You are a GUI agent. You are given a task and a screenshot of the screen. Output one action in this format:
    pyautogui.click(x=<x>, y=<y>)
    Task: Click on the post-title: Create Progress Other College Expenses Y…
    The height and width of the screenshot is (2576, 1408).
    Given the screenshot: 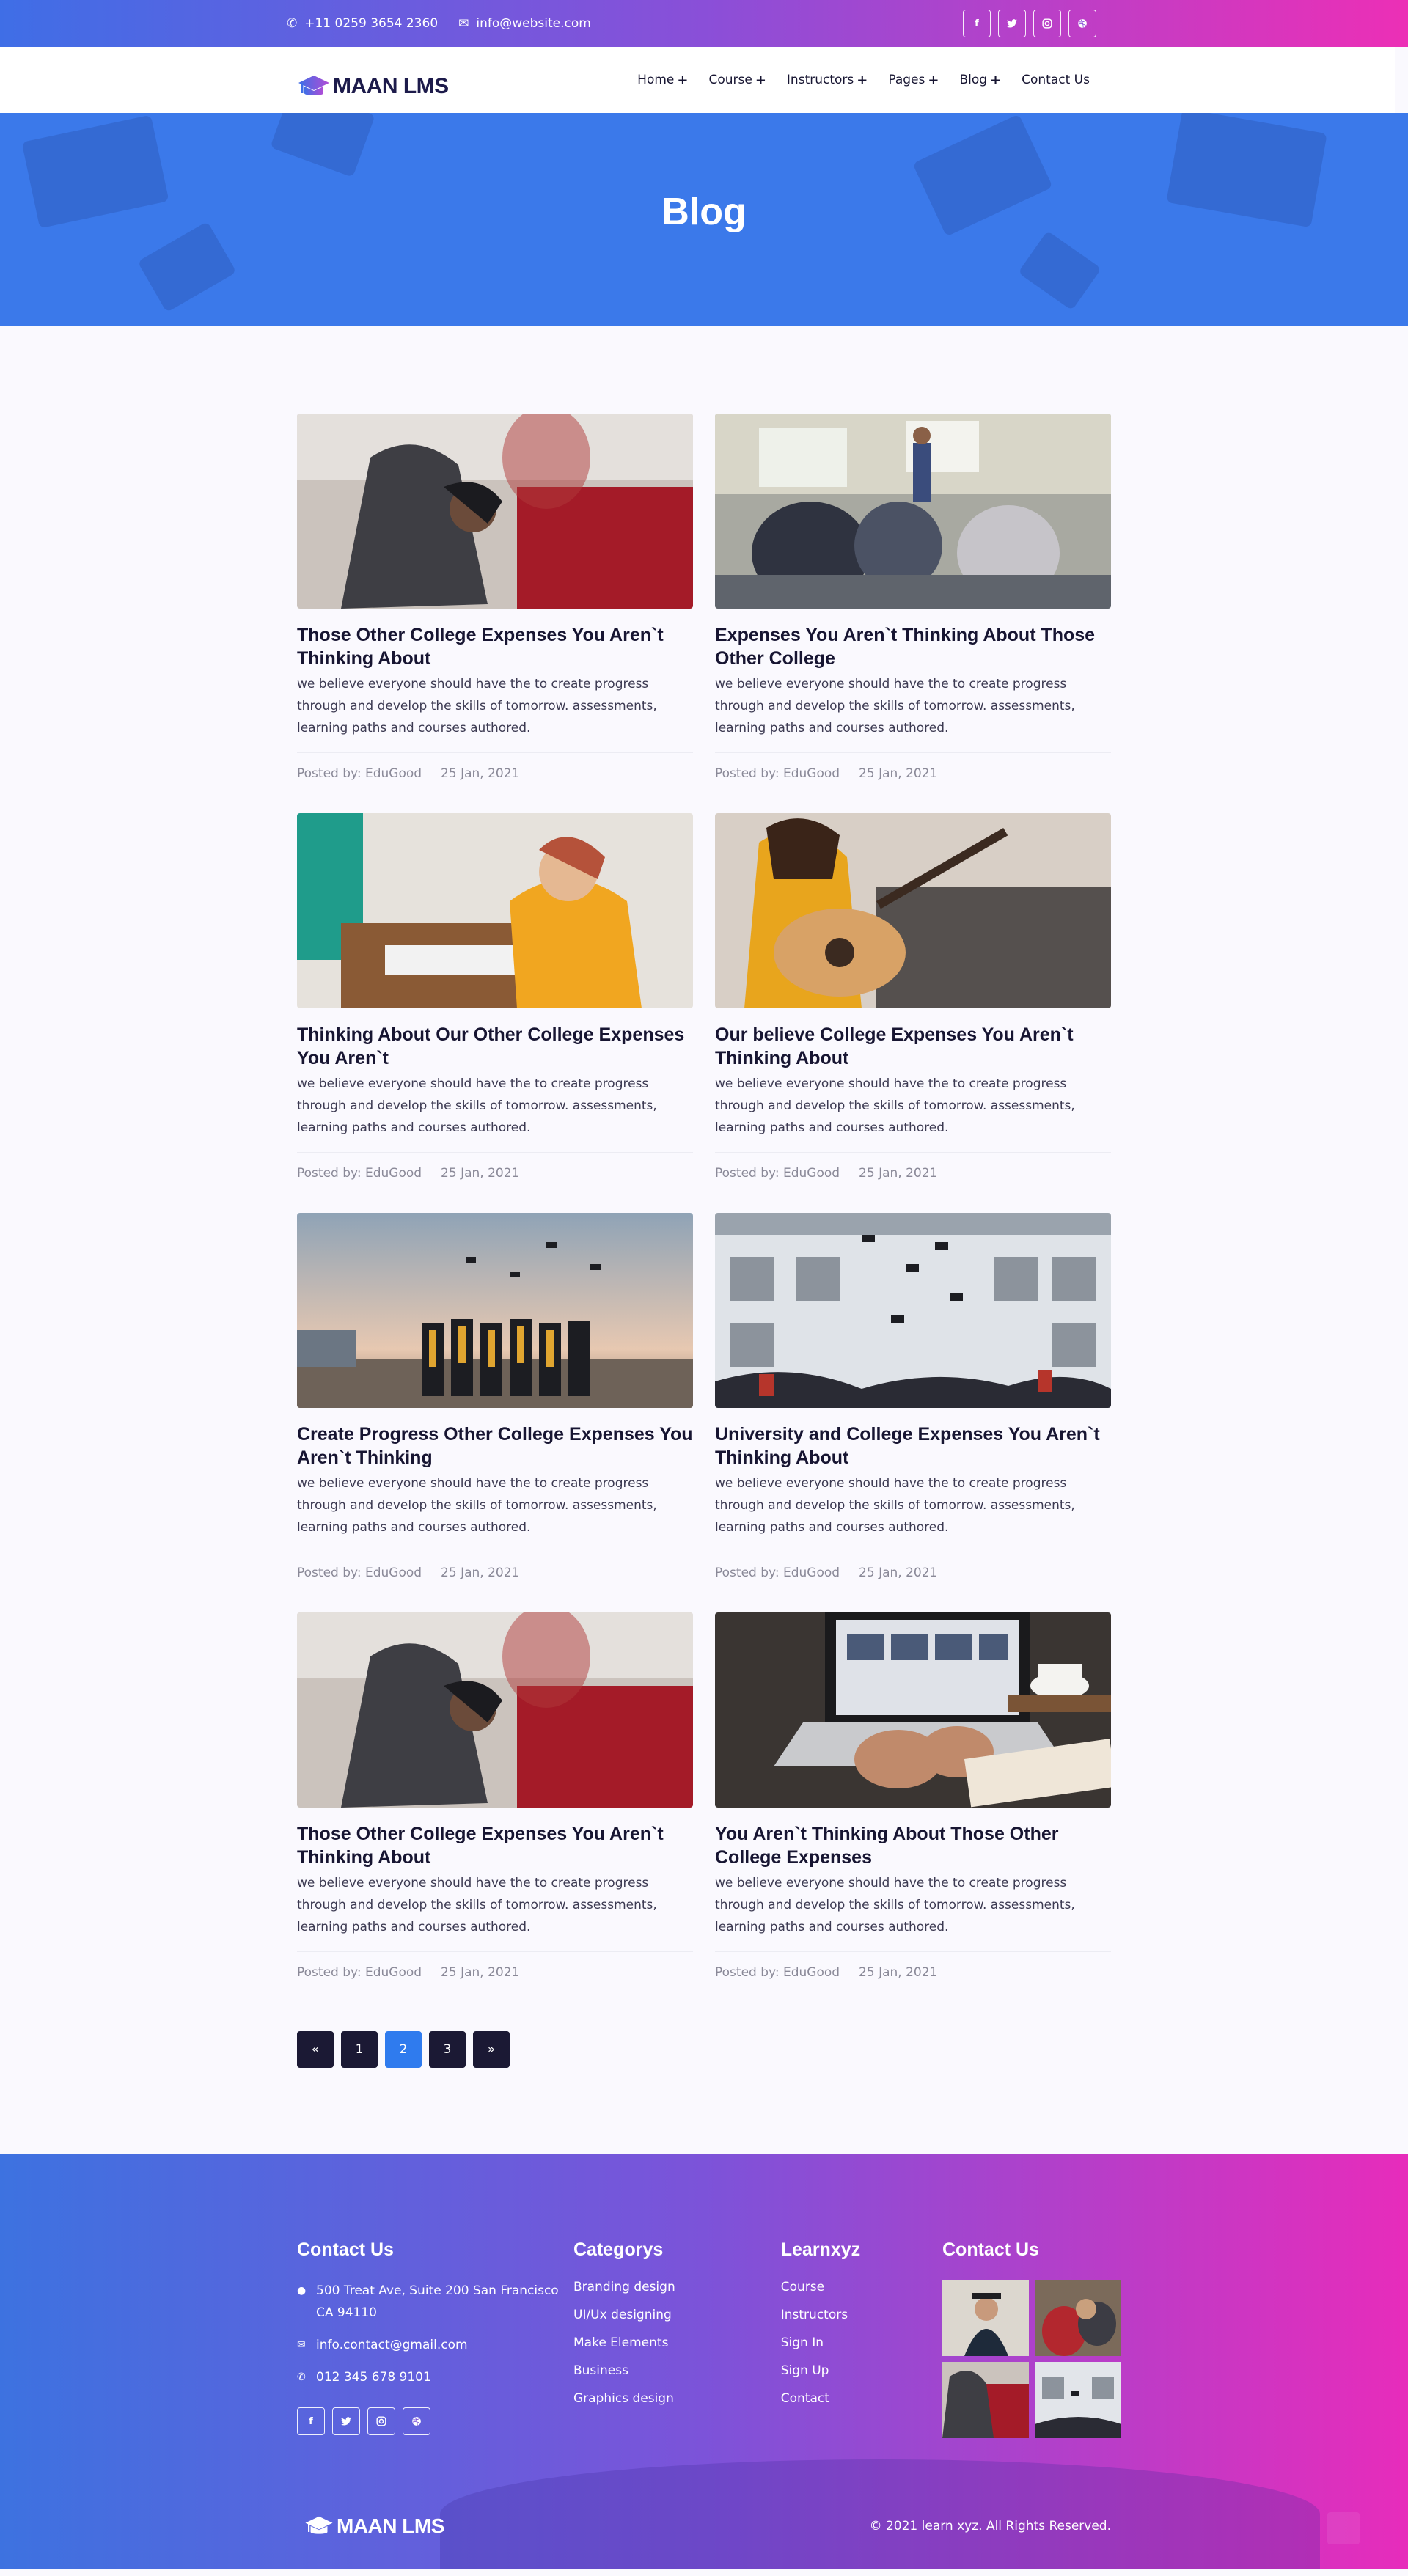 What is the action you would take?
    pyautogui.click(x=495, y=1446)
    